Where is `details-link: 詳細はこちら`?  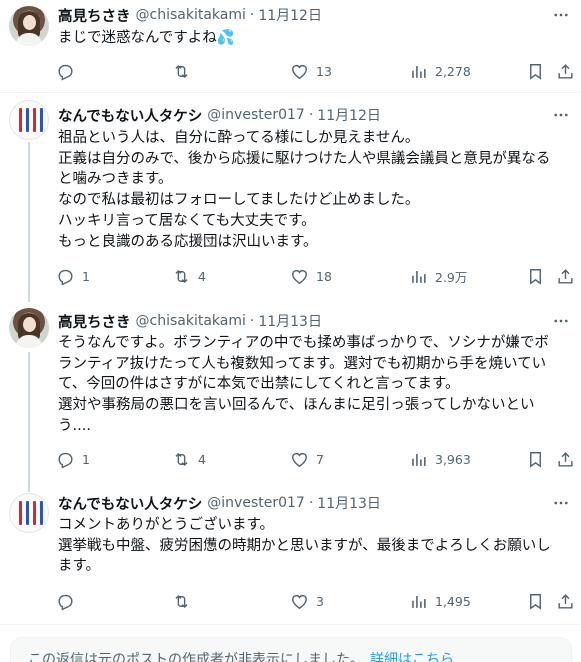 details-link: 詳細はこちら is located at coordinates (412, 657).